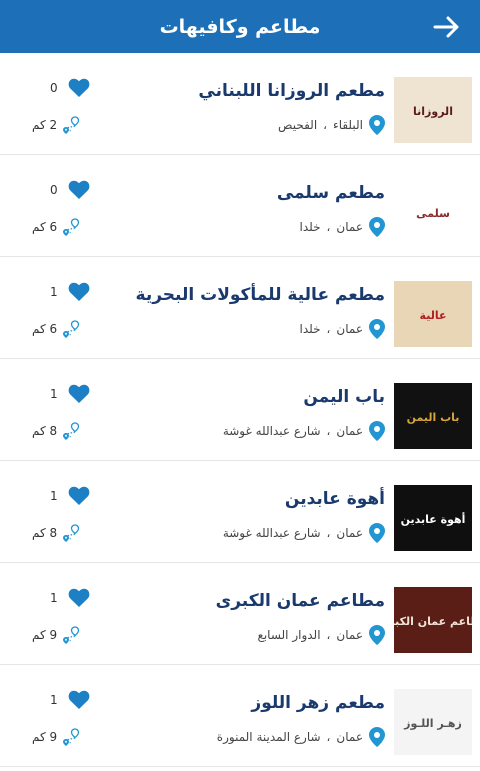 This screenshot has width=480, height=771. What do you see at coordinates (268, 737) in the screenshot?
I see `address-area: شارع المدينة المنورة` at bounding box center [268, 737].